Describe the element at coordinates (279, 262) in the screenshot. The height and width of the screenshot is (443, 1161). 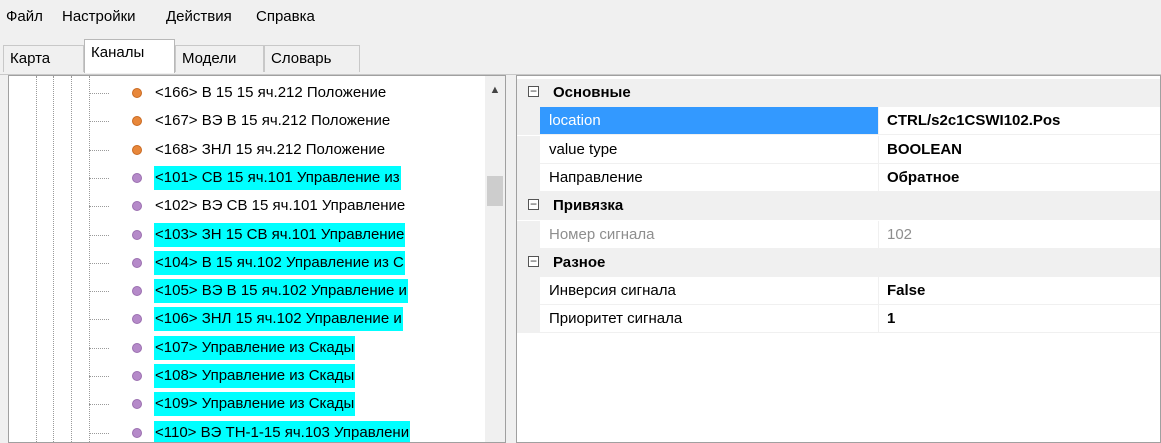
I see `tree-item-label: <104> В 15 яч.102 Управление из С` at that location.